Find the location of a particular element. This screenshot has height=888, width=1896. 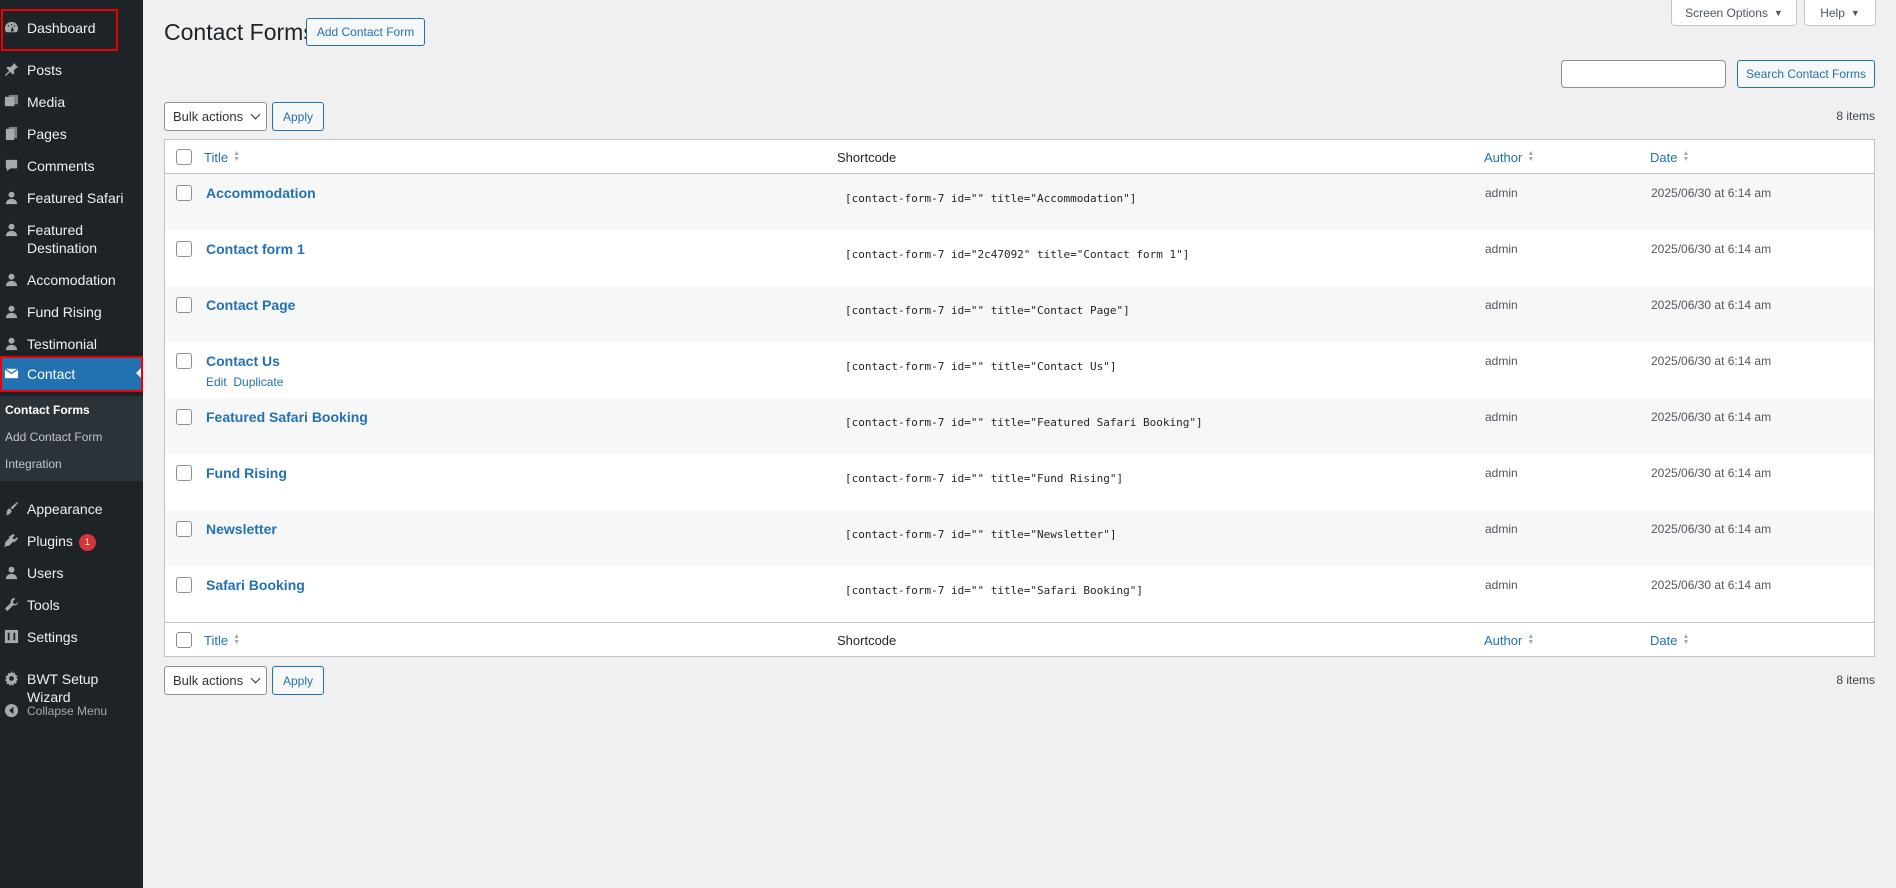

help-label: Help is located at coordinates (1832, 12).